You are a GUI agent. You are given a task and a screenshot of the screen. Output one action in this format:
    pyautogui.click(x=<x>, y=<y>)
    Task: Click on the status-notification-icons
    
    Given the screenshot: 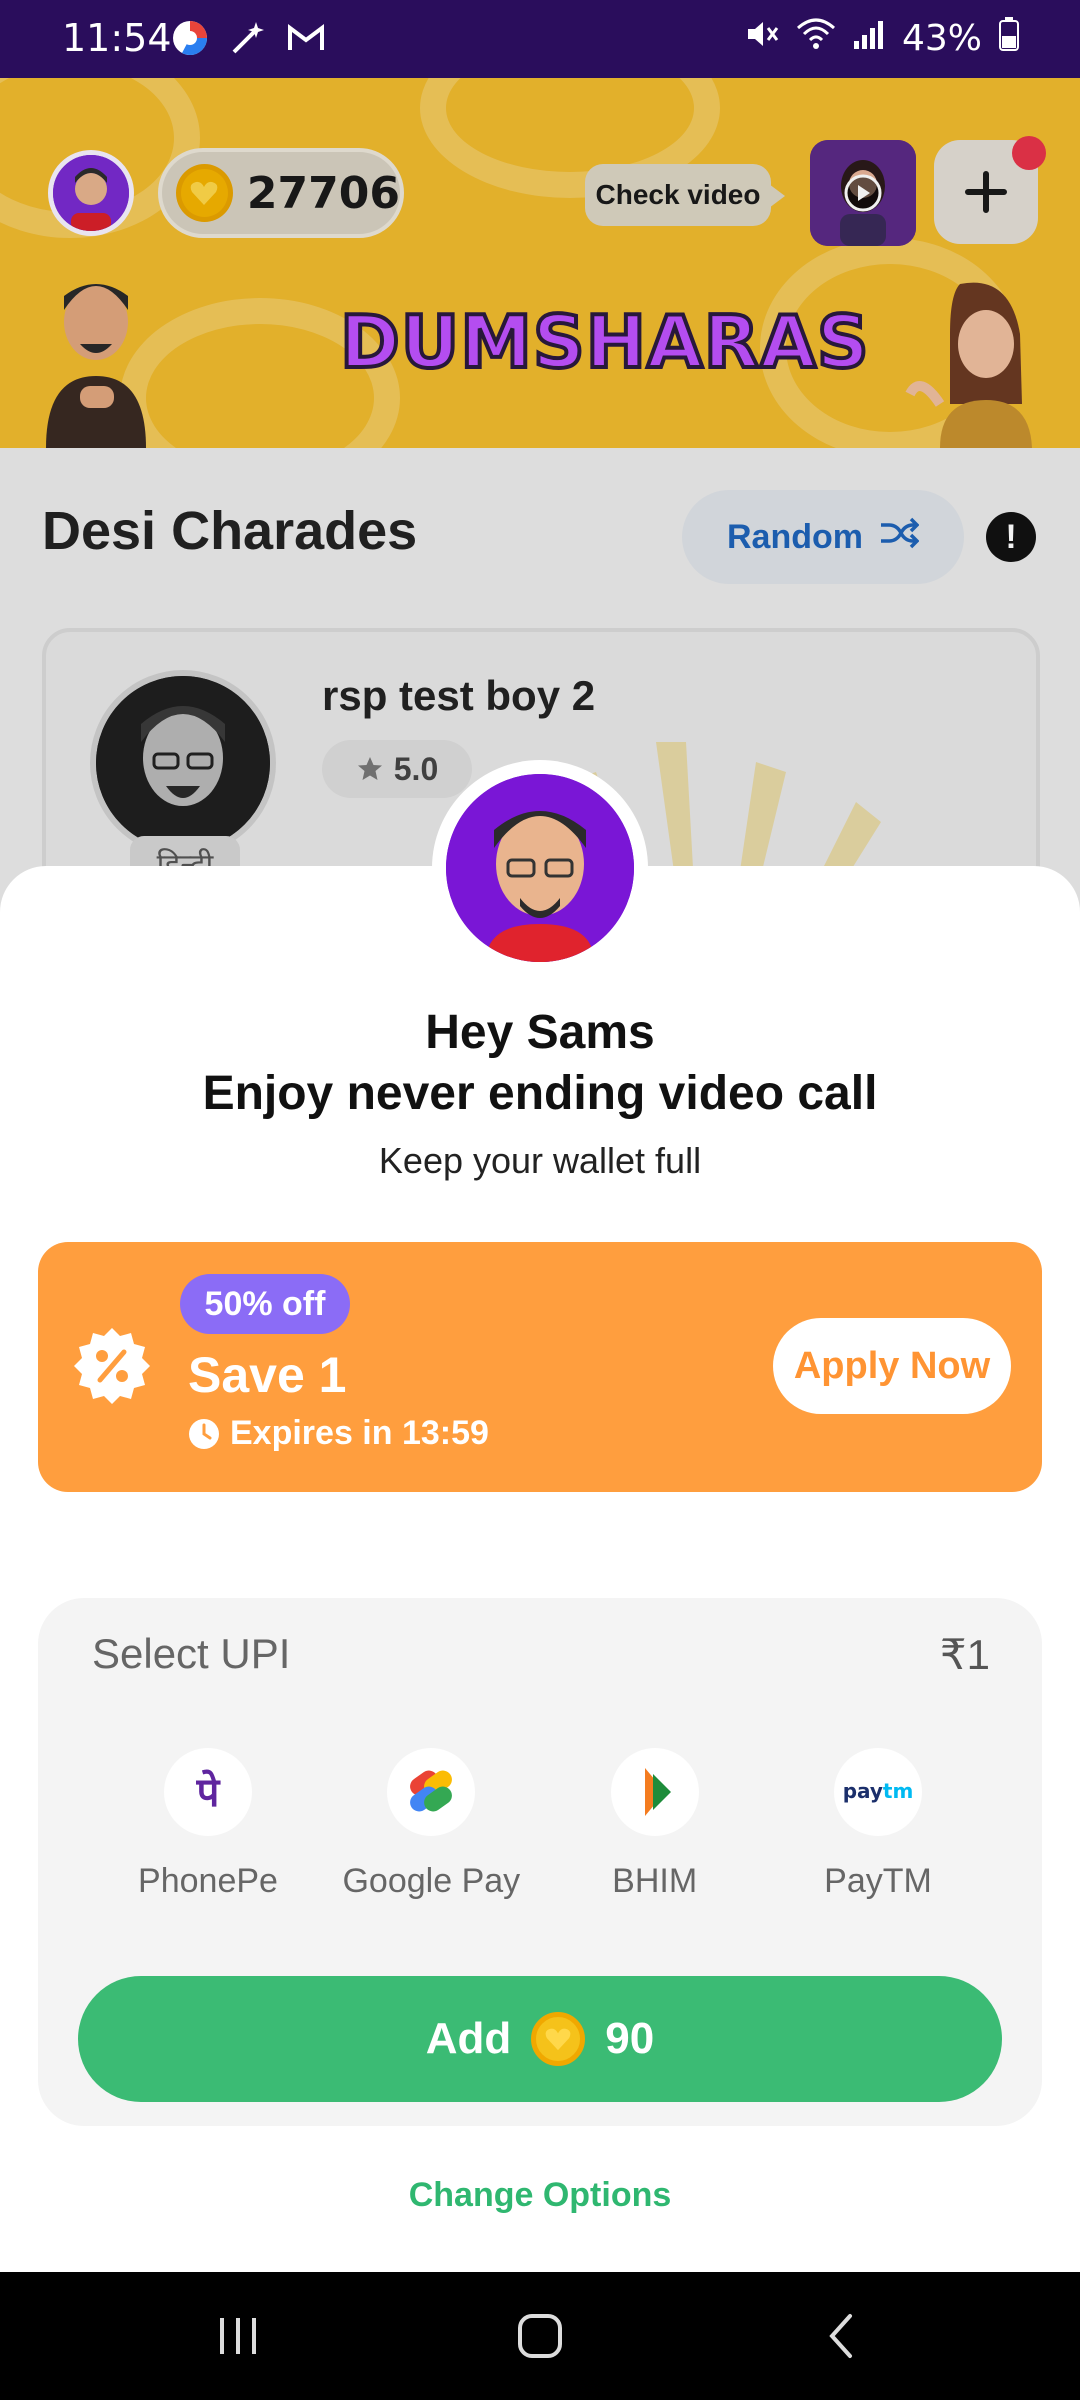 What is the action you would take?
    pyautogui.click(x=248, y=40)
    